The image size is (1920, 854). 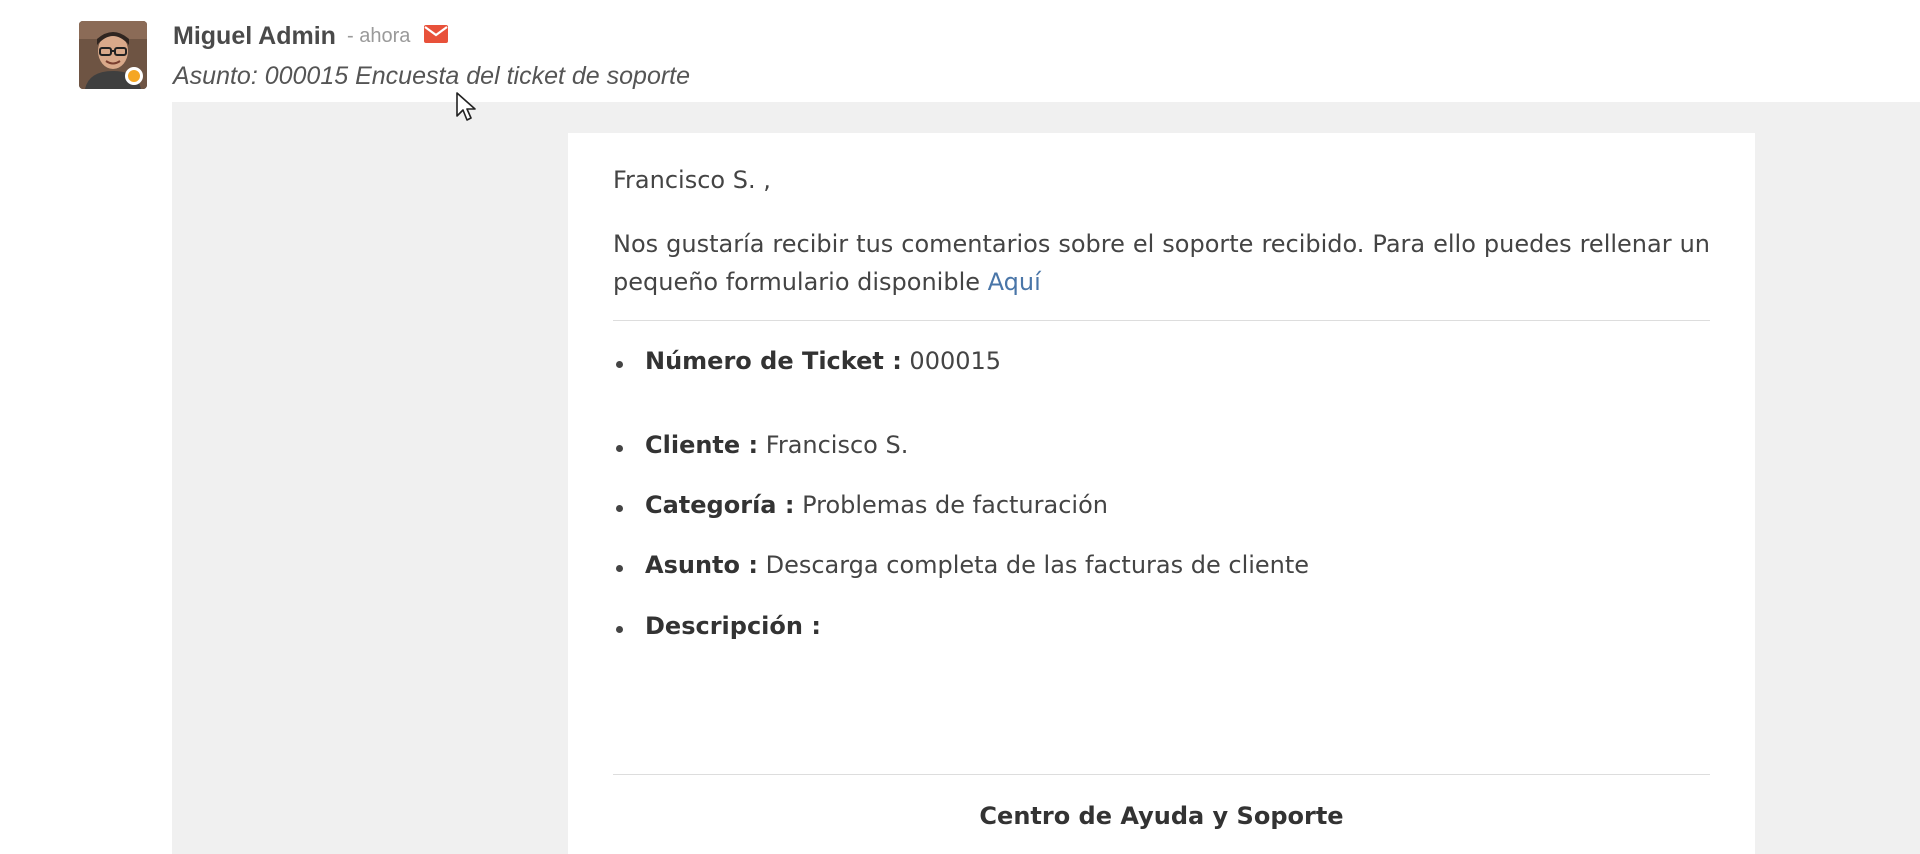 What do you see at coordinates (134, 76) in the screenshot?
I see `presence-status-indicator` at bounding box center [134, 76].